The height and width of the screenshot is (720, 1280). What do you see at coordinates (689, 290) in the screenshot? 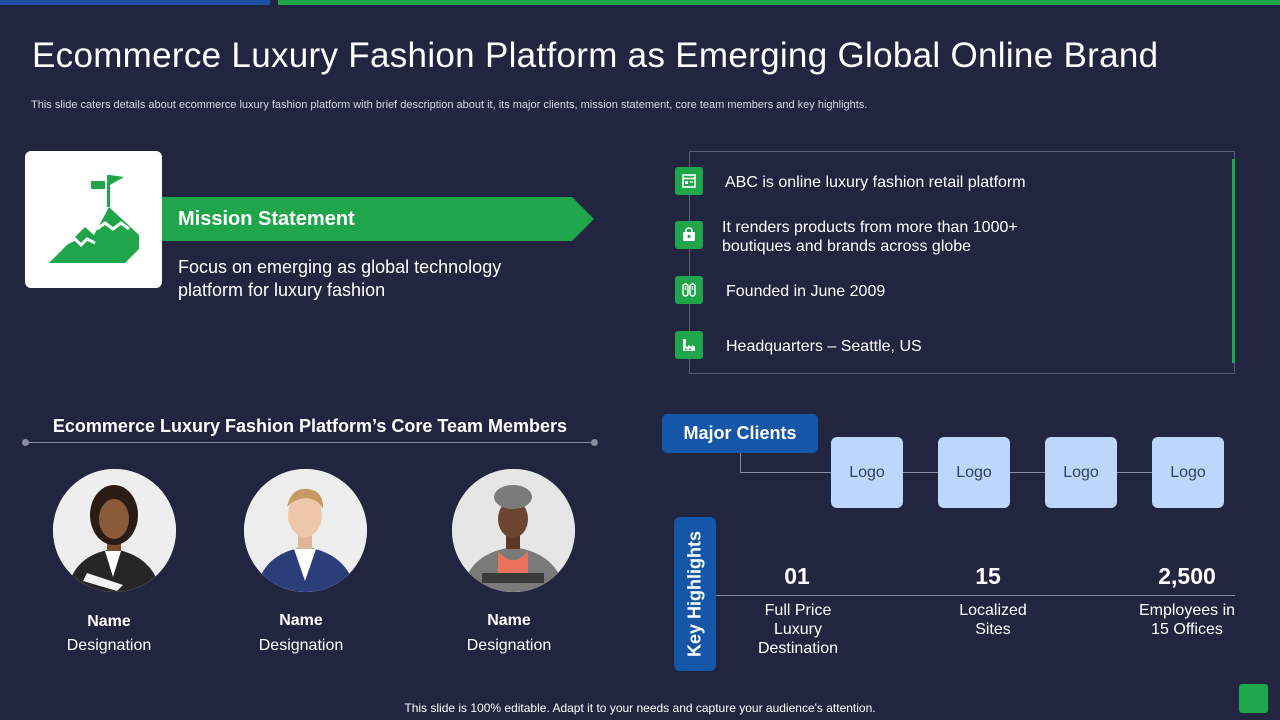
I see `flip-flops-icon` at bounding box center [689, 290].